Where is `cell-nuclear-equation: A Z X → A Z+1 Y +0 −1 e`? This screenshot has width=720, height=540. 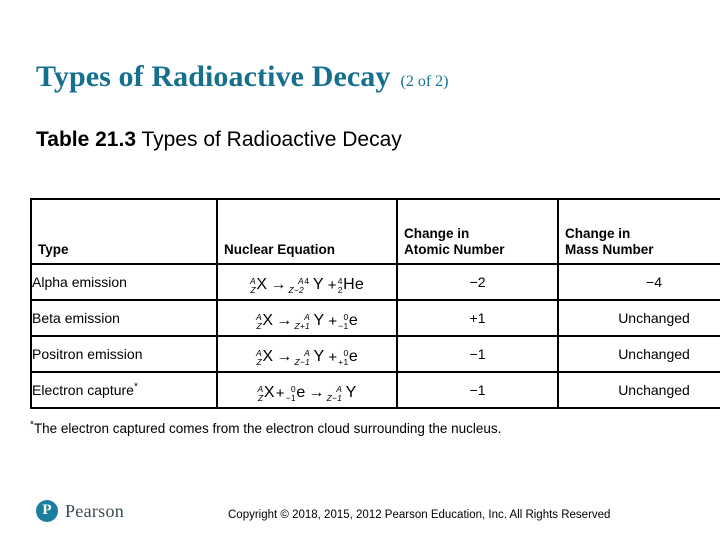 cell-nuclear-equation: A Z X → A Z+1 Y +0 −1 e is located at coordinates (307, 318).